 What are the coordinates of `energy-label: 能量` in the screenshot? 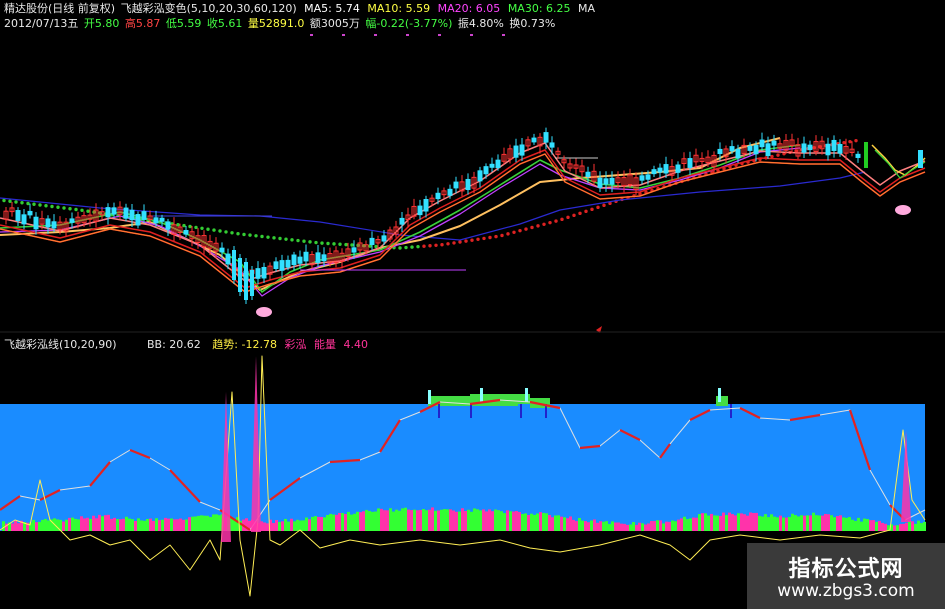 It's located at (324, 344).